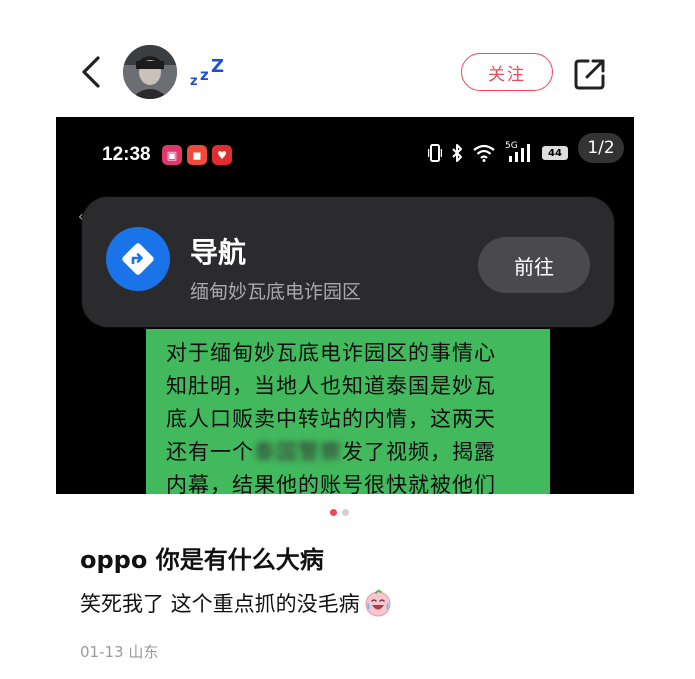  I want to click on laugh-cry-emoji-icon, so click(378, 603).